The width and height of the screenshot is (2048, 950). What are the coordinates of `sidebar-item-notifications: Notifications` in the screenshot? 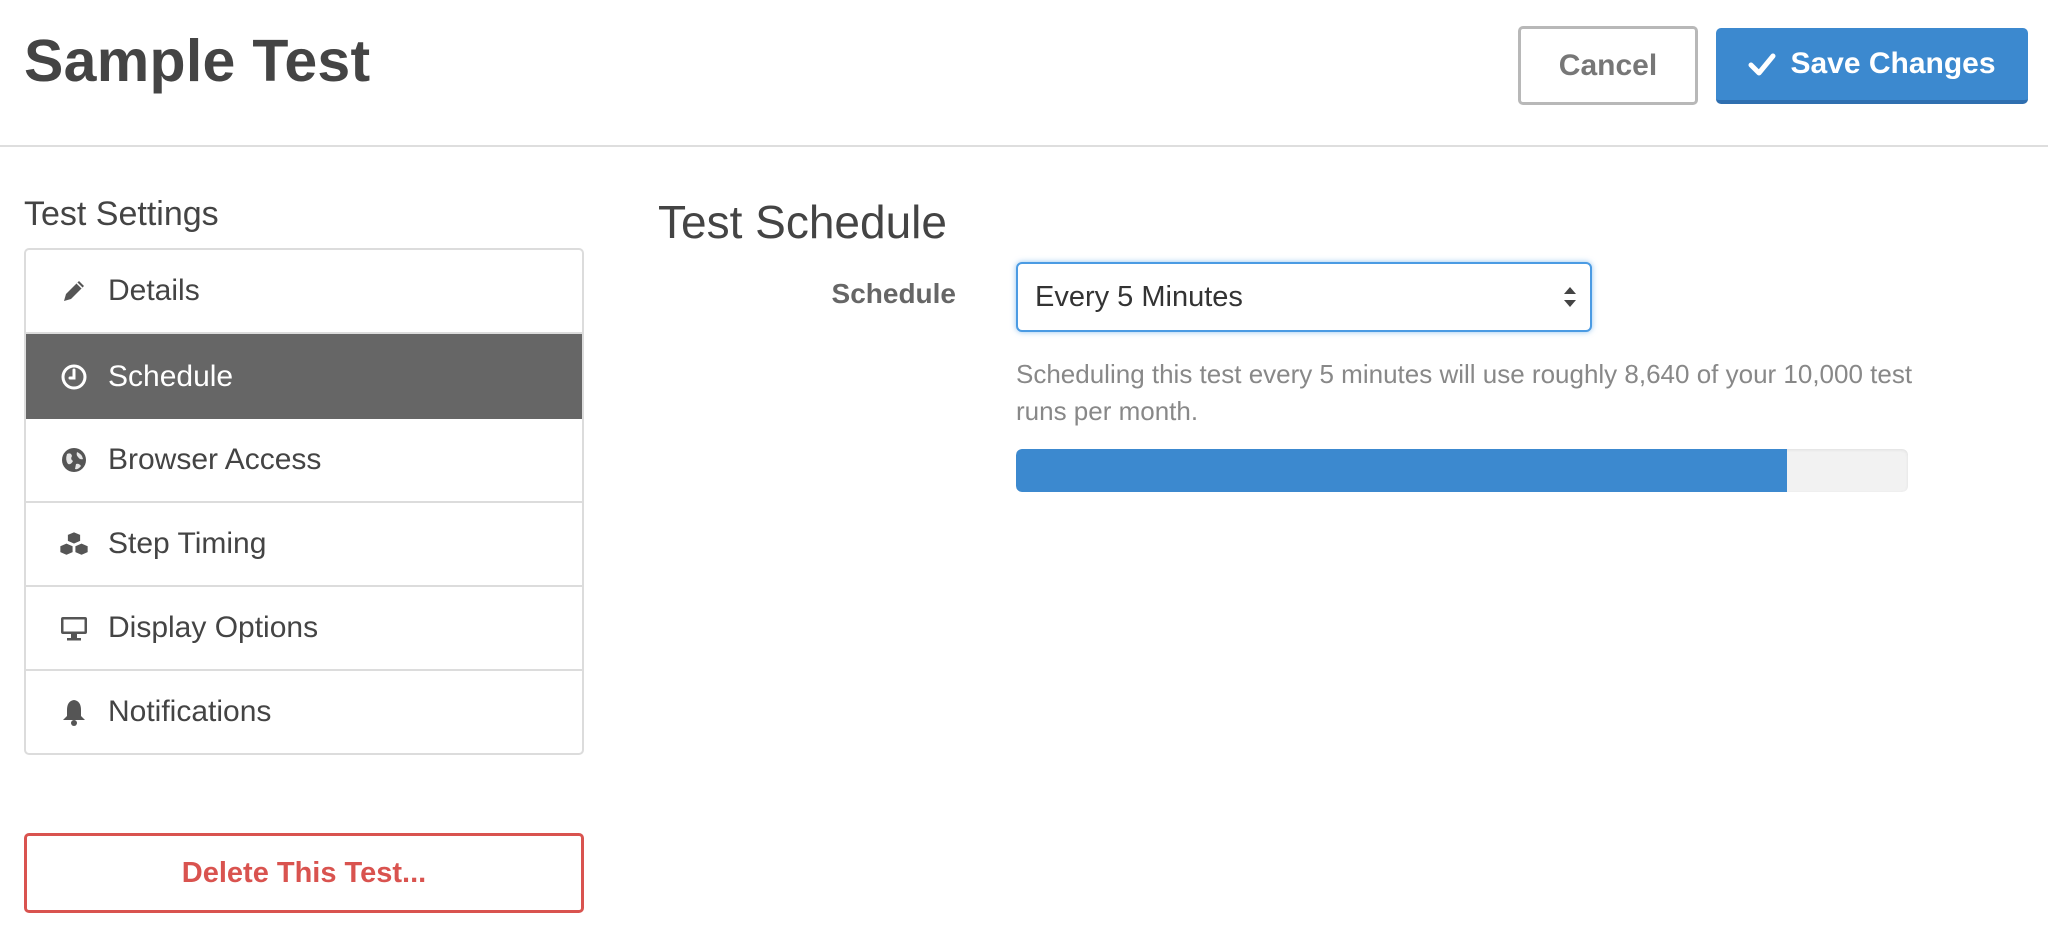 It's located at (304, 712).